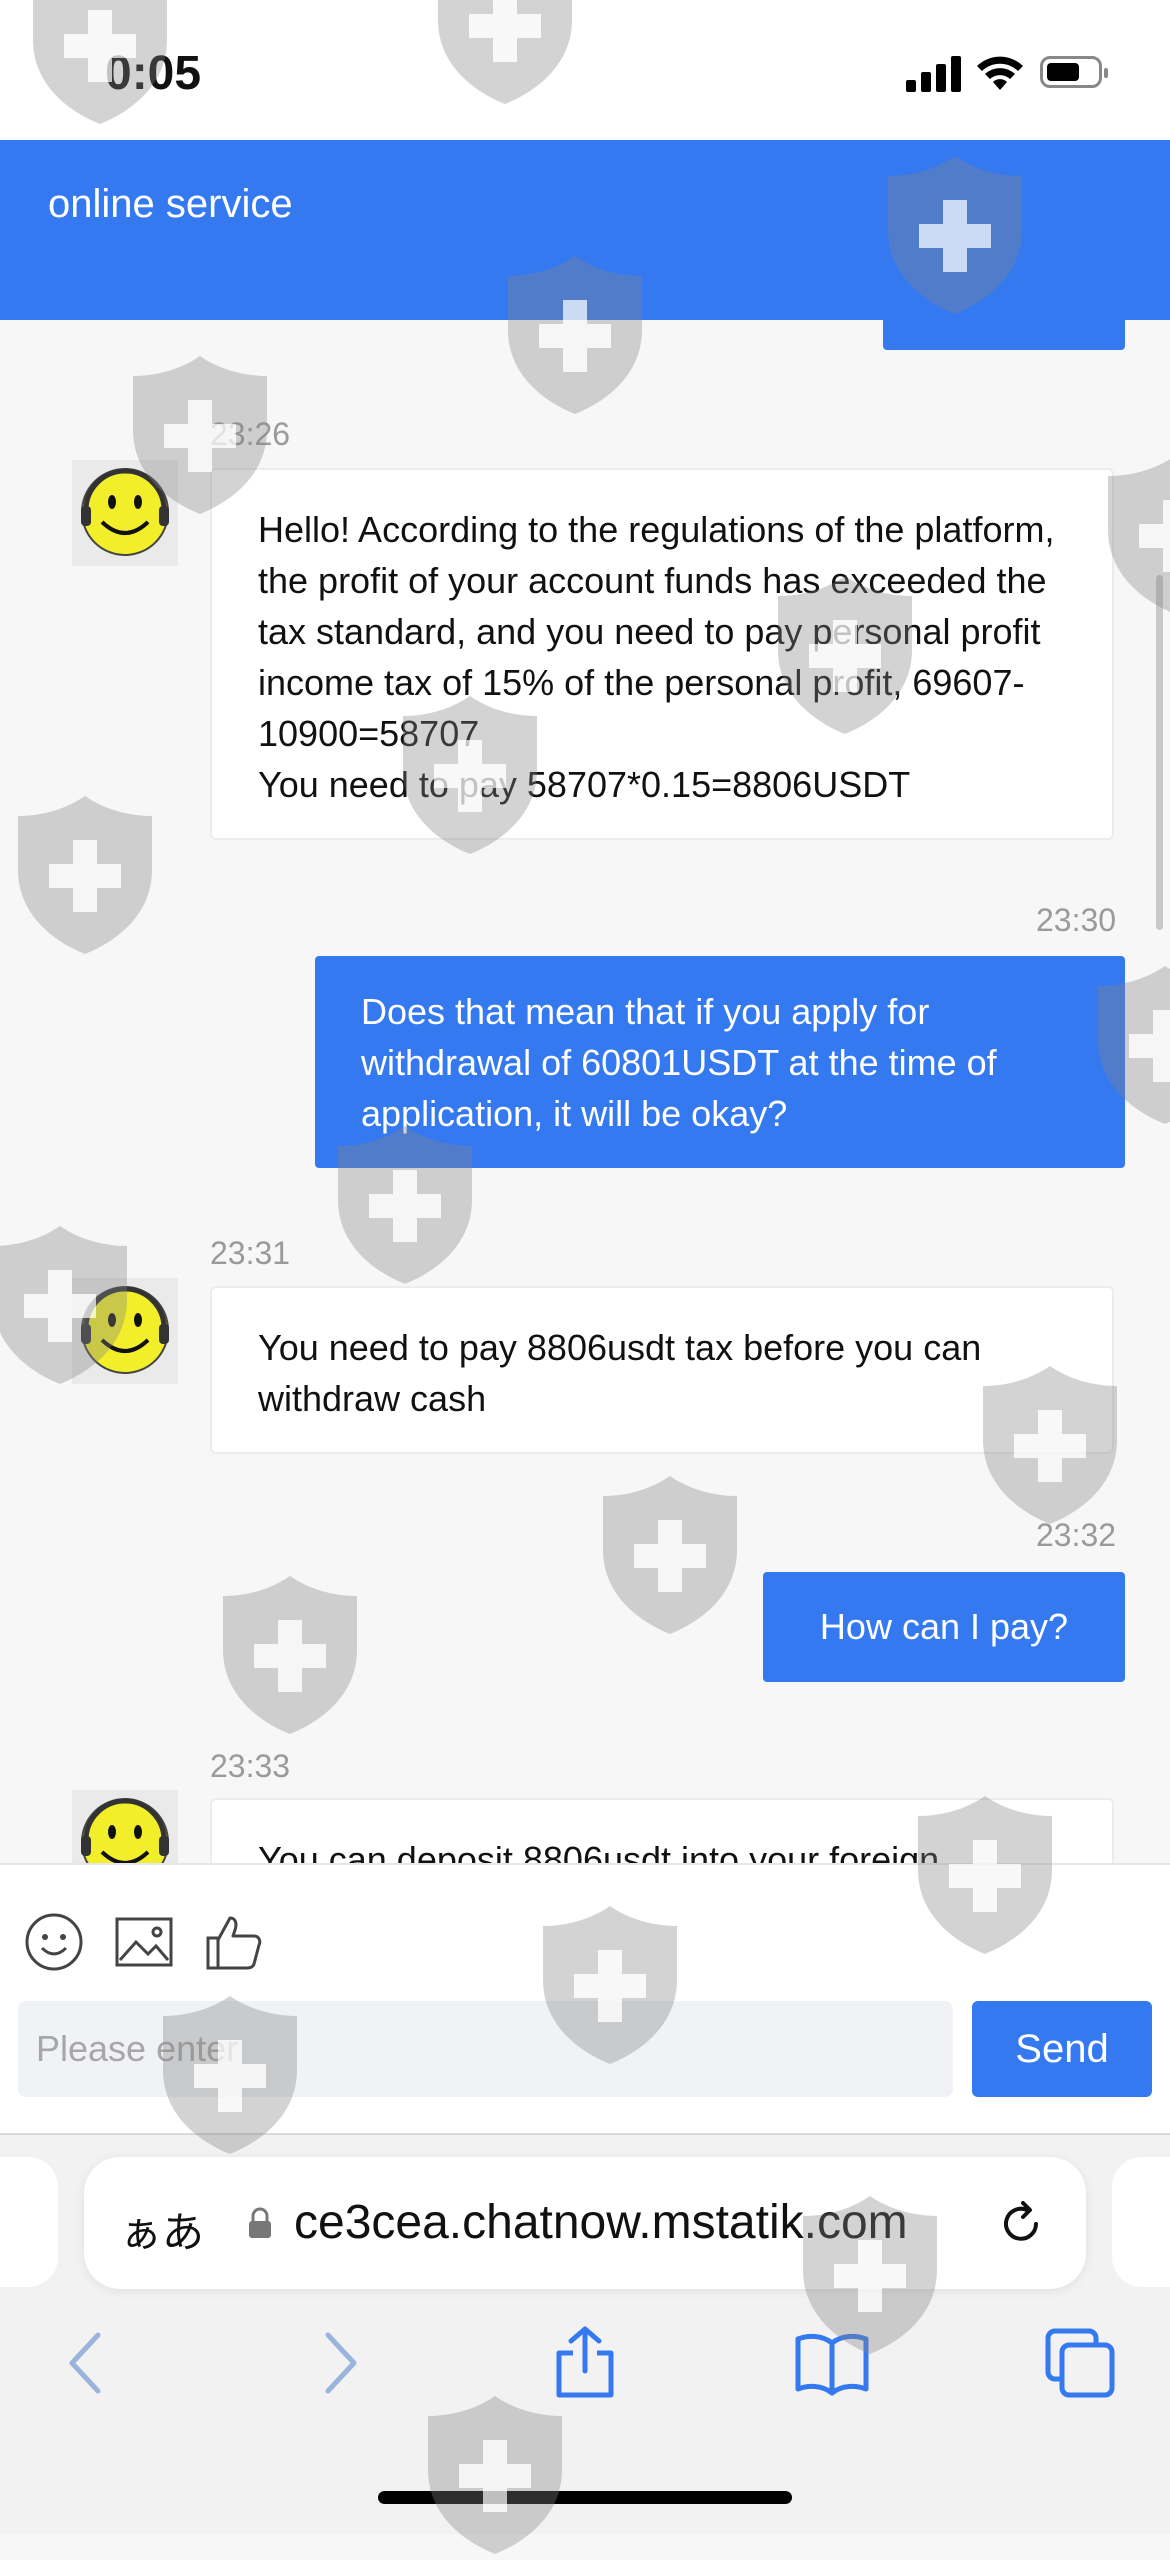  What do you see at coordinates (250, 1766) in the screenshot?
I see `message-timestamp: 23:33` at bounding box center [250, 1766].